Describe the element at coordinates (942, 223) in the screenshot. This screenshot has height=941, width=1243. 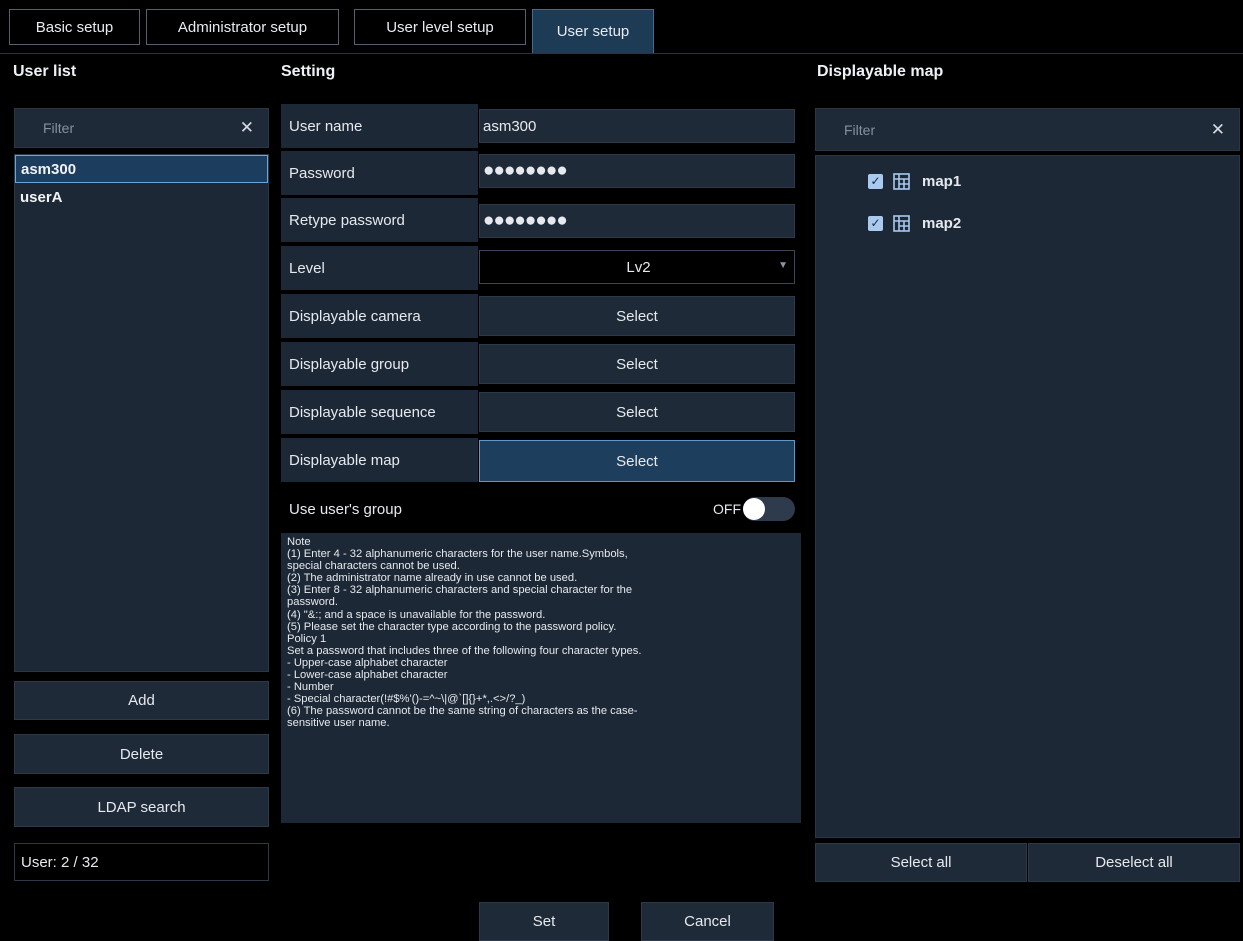
I see `map-name: map2` at that location.